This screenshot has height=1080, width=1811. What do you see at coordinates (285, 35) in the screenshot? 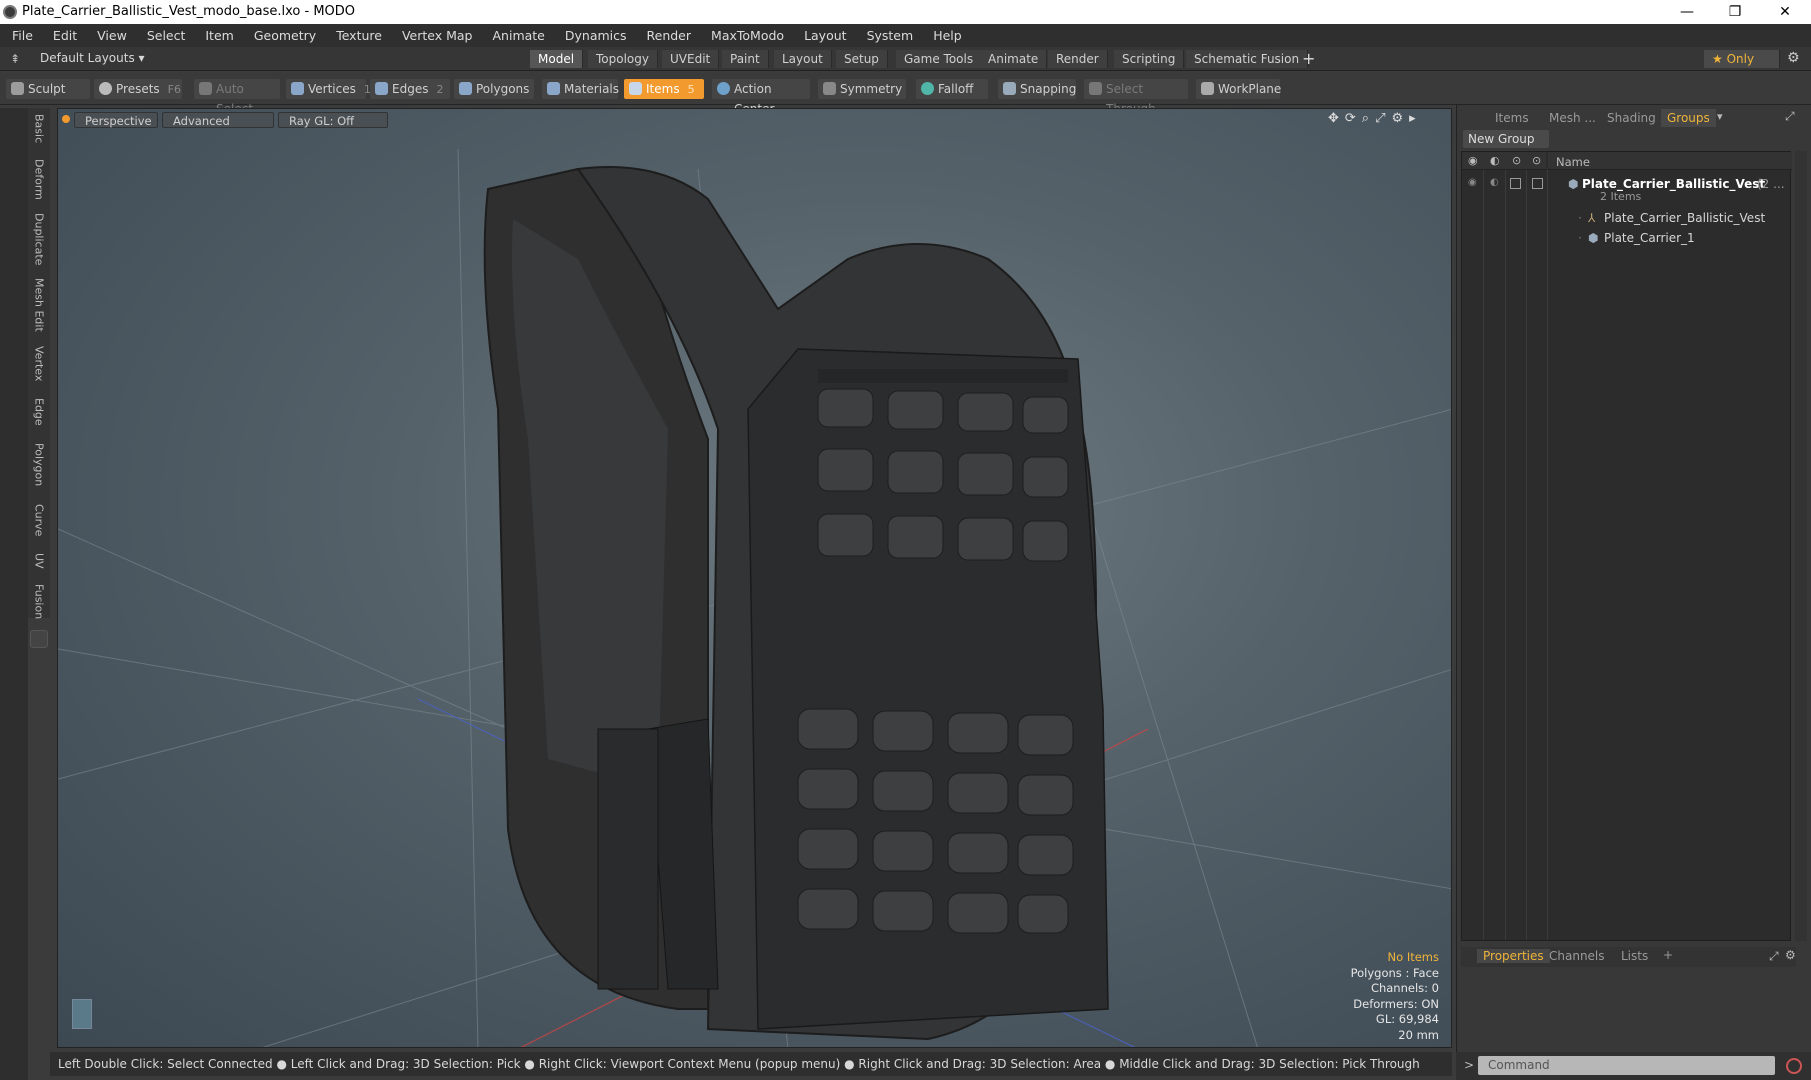
I see `menu-geometry: Geometry` at bounding box center [285, 35].